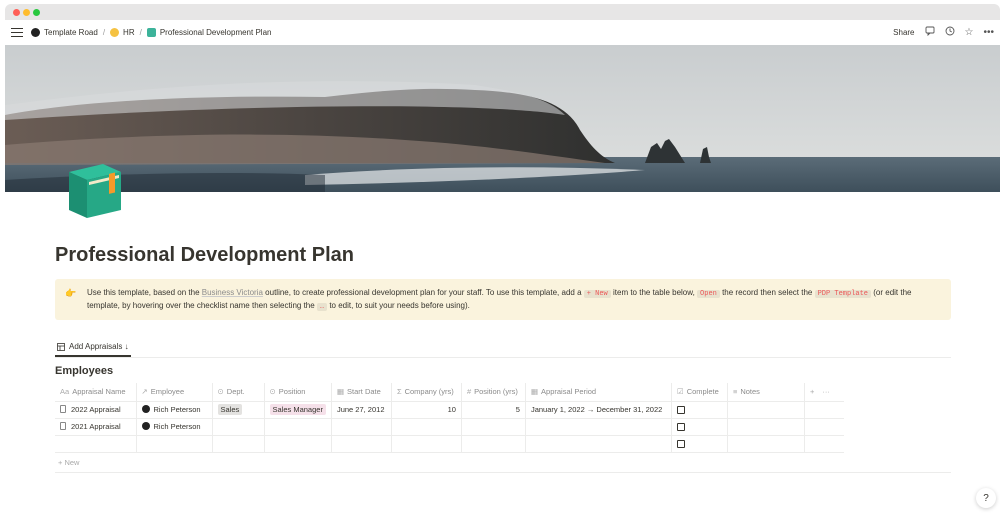 This screenshot has height=517, width=1005. Describe the element at coordinates (708, 294) in the screenshot. I see `code-open: Open` at that location.